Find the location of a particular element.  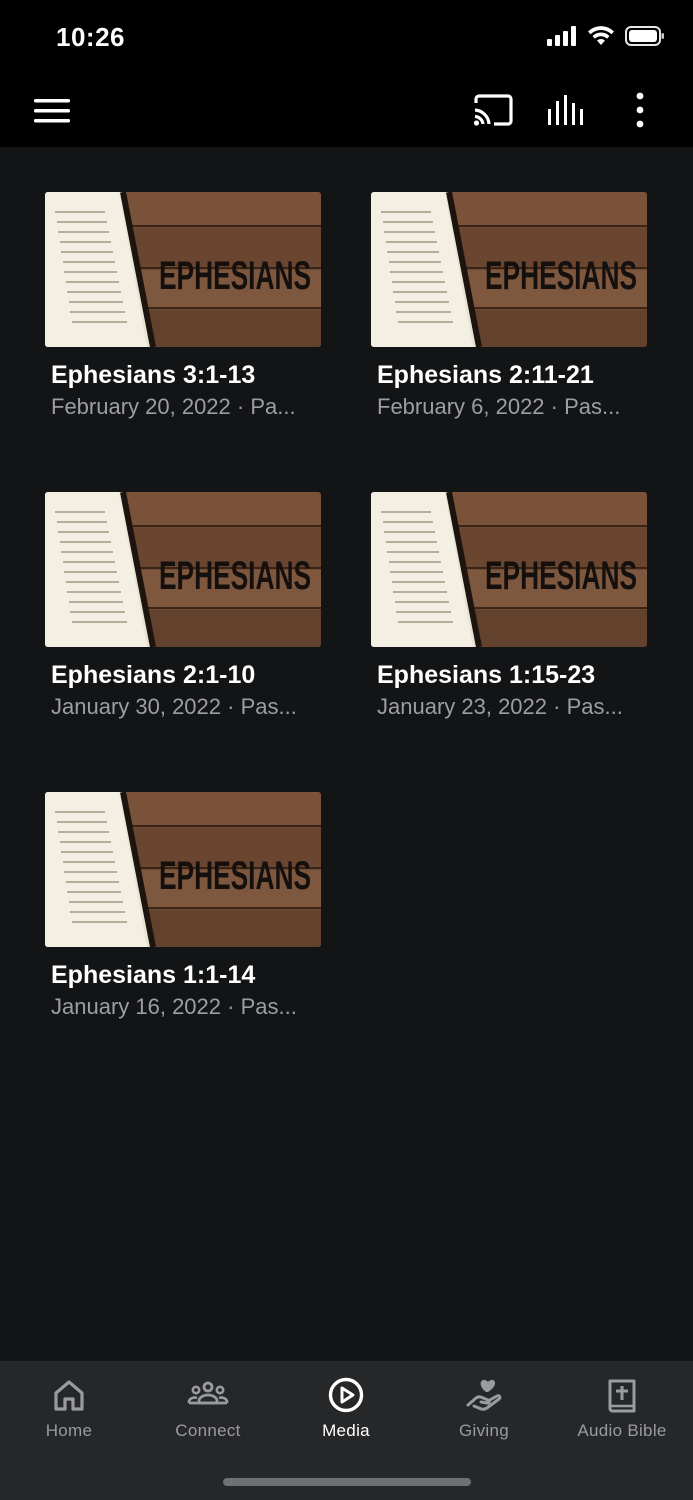

audio-button is located at coordinates (566, 111).